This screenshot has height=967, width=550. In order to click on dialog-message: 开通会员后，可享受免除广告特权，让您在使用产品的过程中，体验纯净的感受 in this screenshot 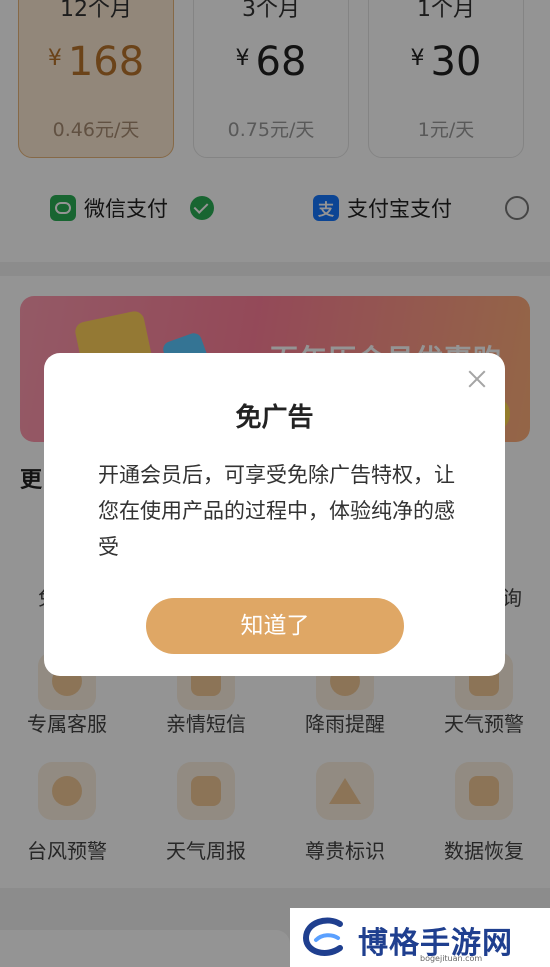, I will do `click(276, 511)`.